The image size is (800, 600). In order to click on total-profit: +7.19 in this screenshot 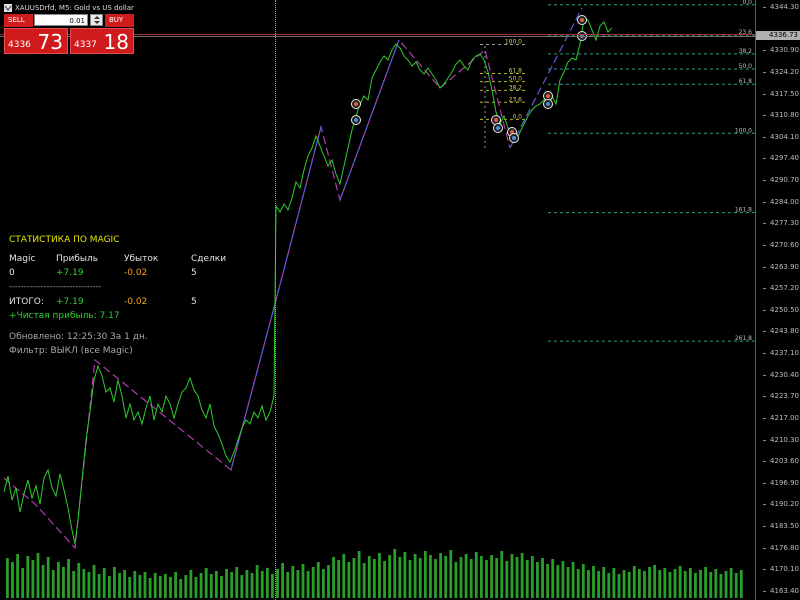, I will do `click(70, 302)`.